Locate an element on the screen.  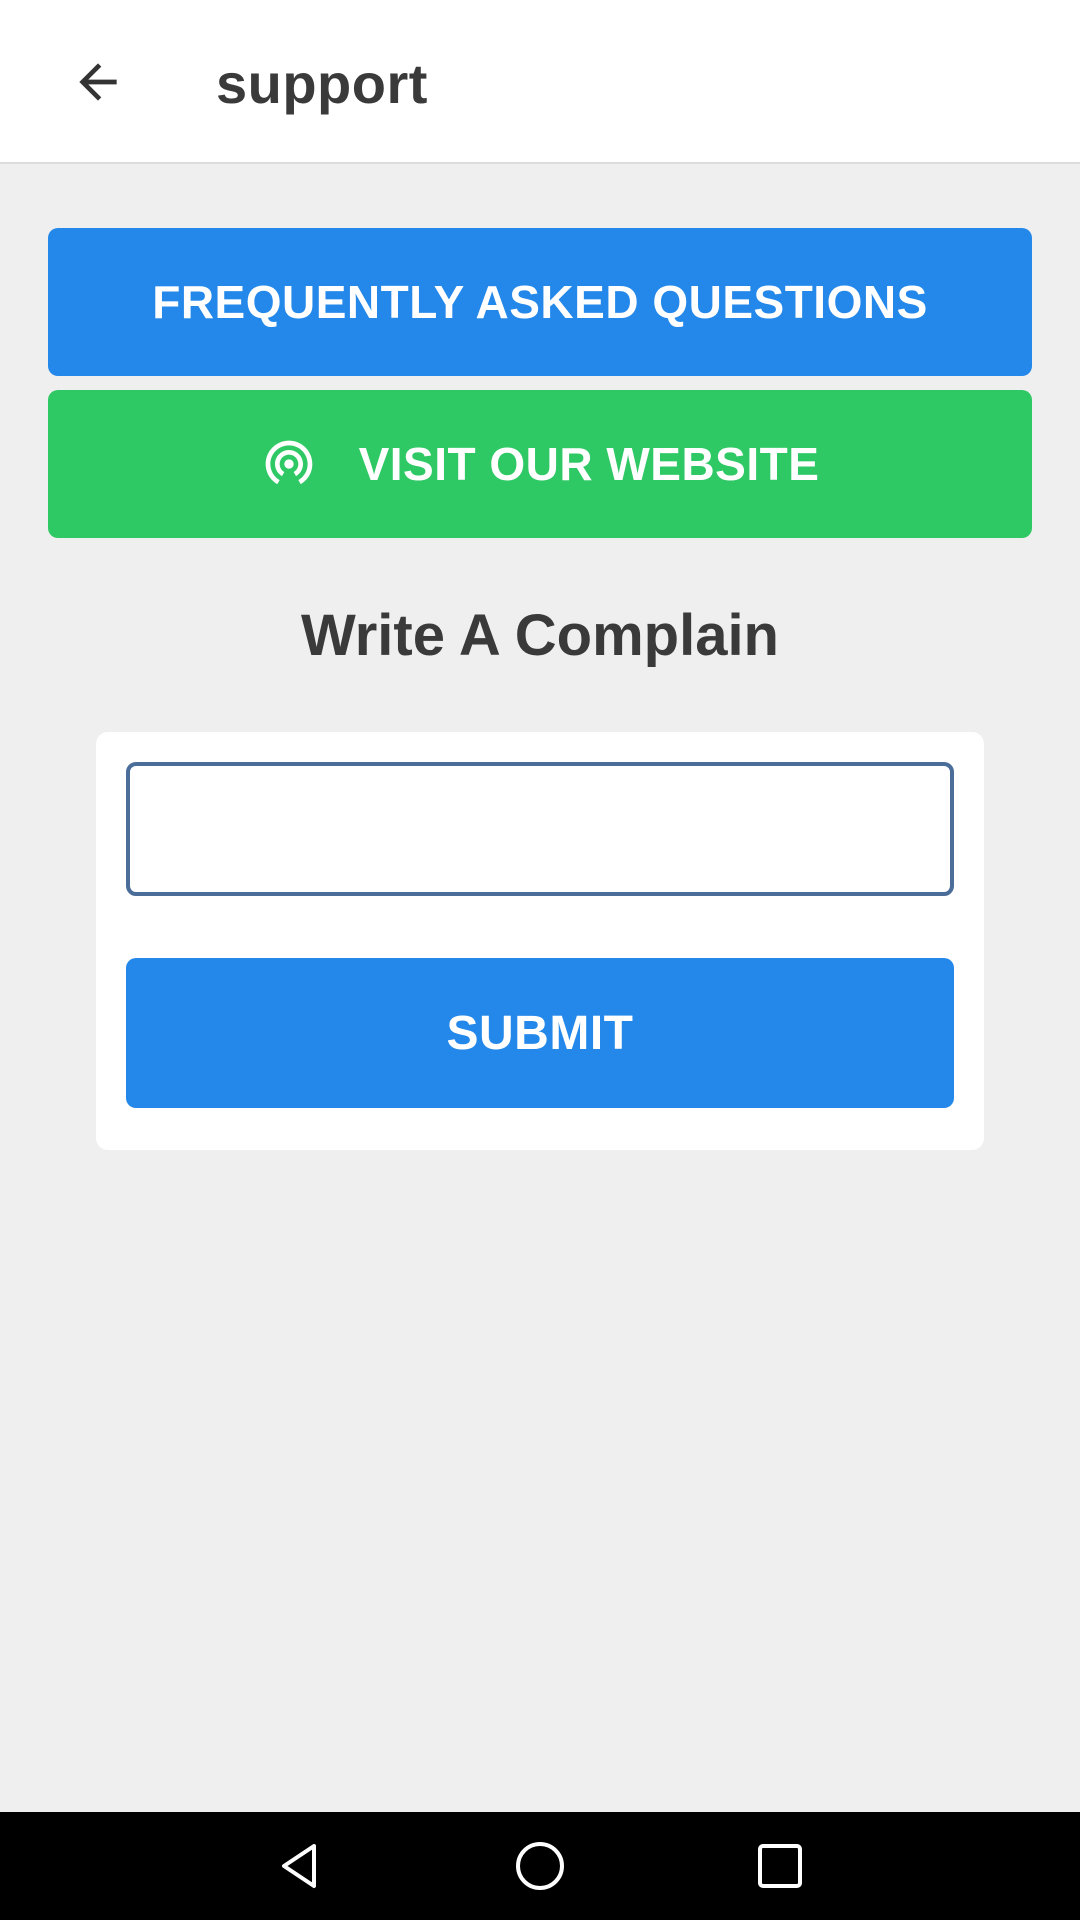
arrow-left-icon is located at coordinates (98, 82).